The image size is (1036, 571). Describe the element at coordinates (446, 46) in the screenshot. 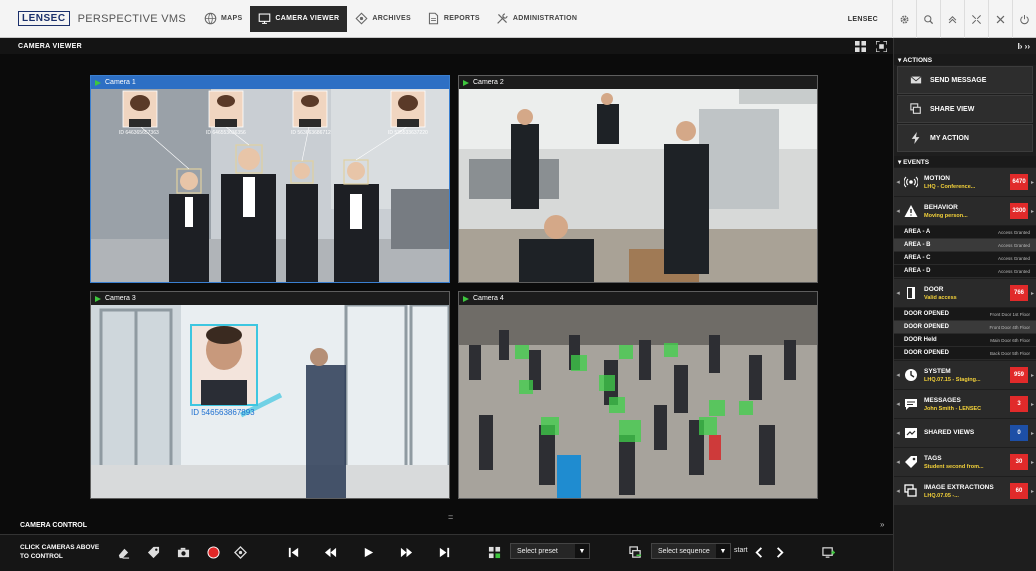

I see `camera-viewer-header: CAMERA VIEWER` at that location.